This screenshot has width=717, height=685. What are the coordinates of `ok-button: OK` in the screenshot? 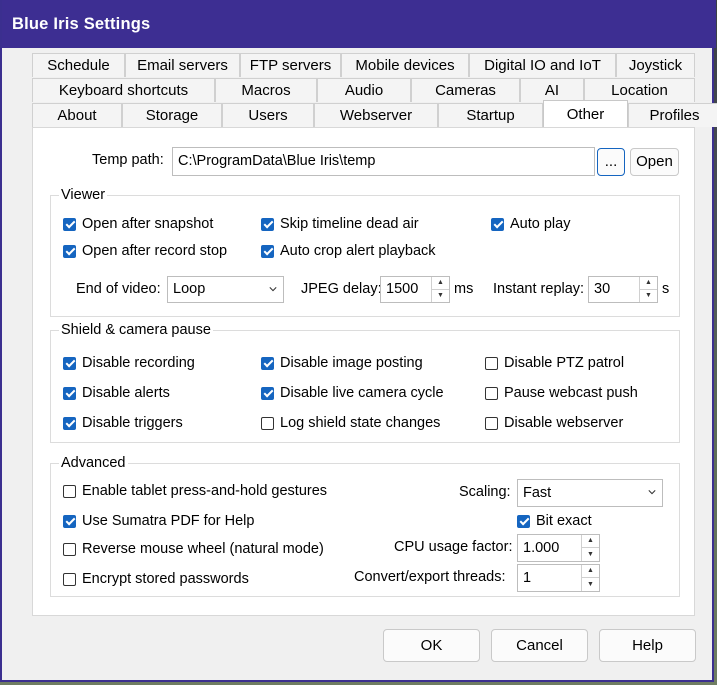 It's located at (431, 645).